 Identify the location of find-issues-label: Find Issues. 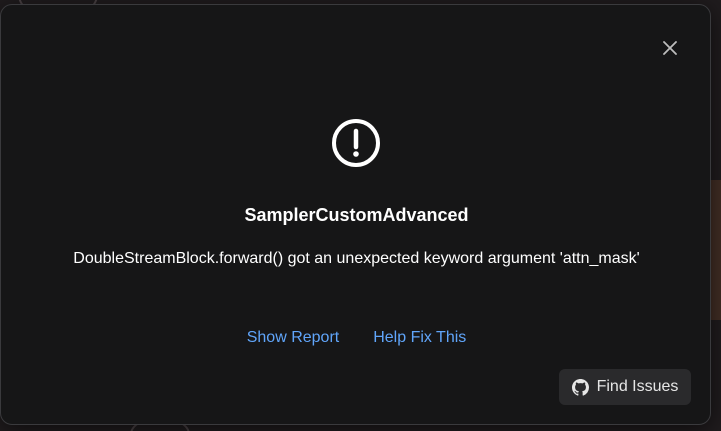
(637, 386).